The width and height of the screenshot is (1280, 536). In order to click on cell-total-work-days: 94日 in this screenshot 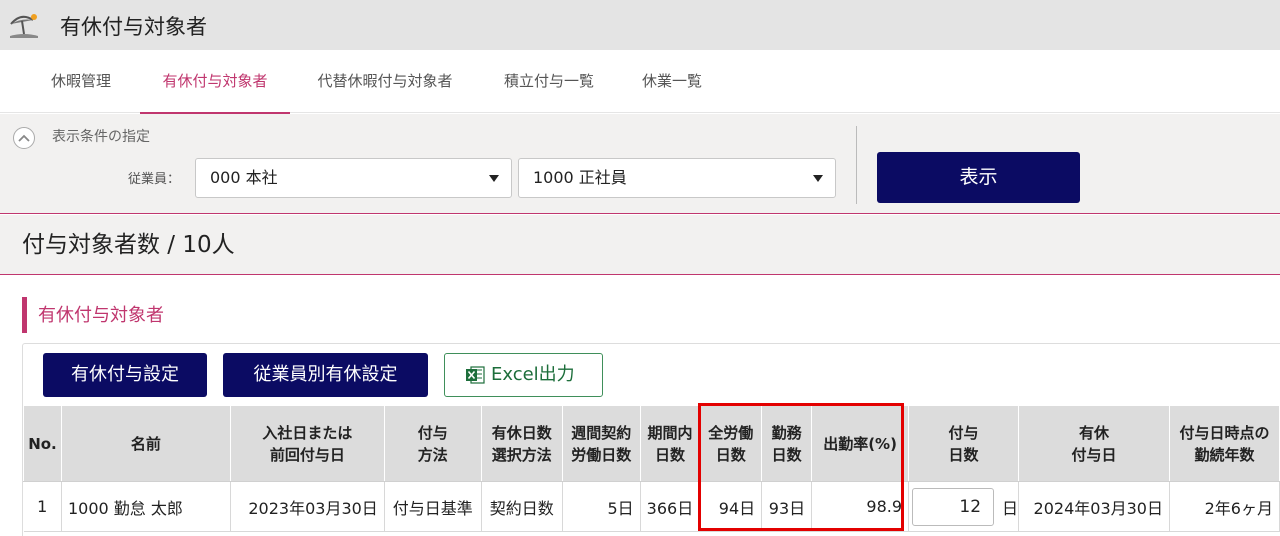, I will do `click(731, 506)`.